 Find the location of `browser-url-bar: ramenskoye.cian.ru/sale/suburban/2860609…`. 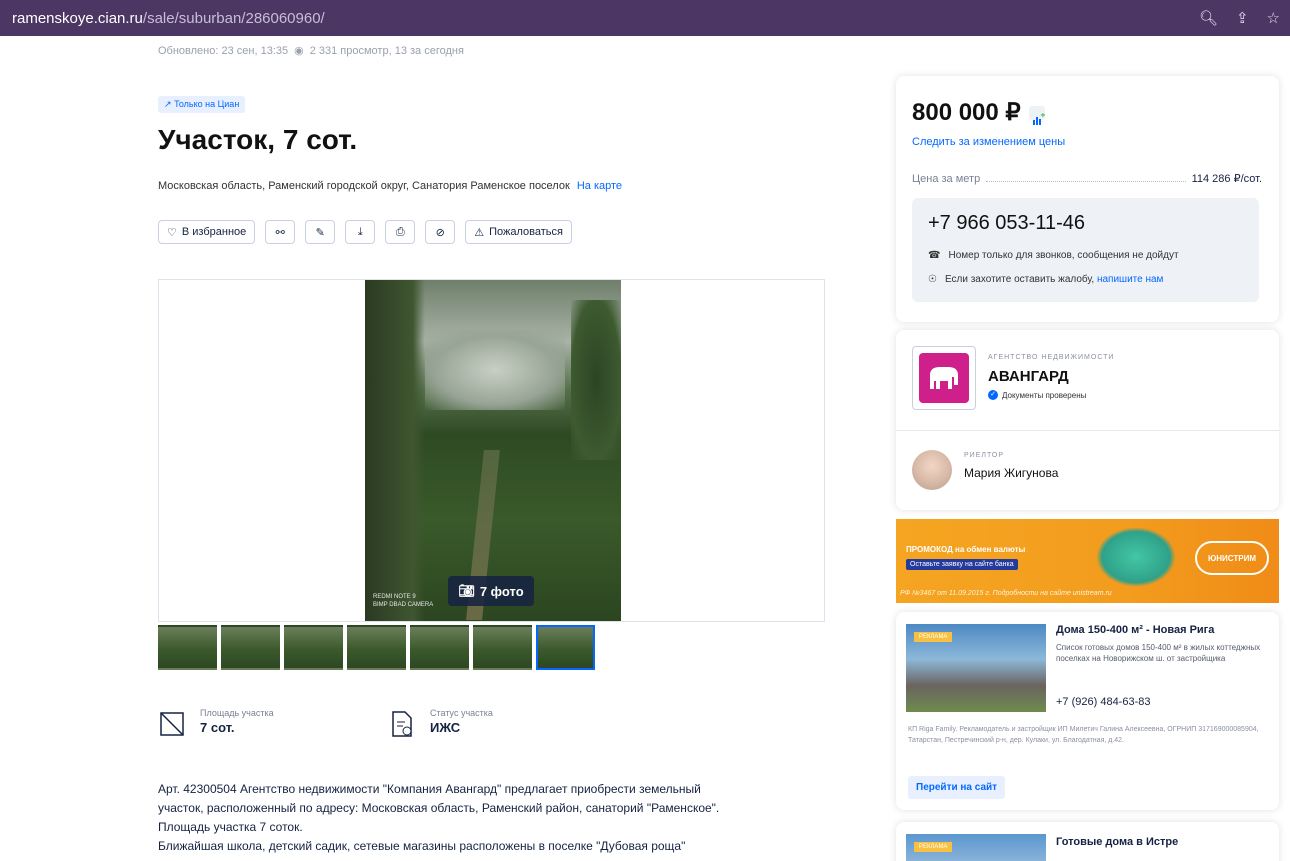

browser-url-bar: ramenskoye.cian.ru/sale/suburban/2860609… is located at coordinates (645, 18).